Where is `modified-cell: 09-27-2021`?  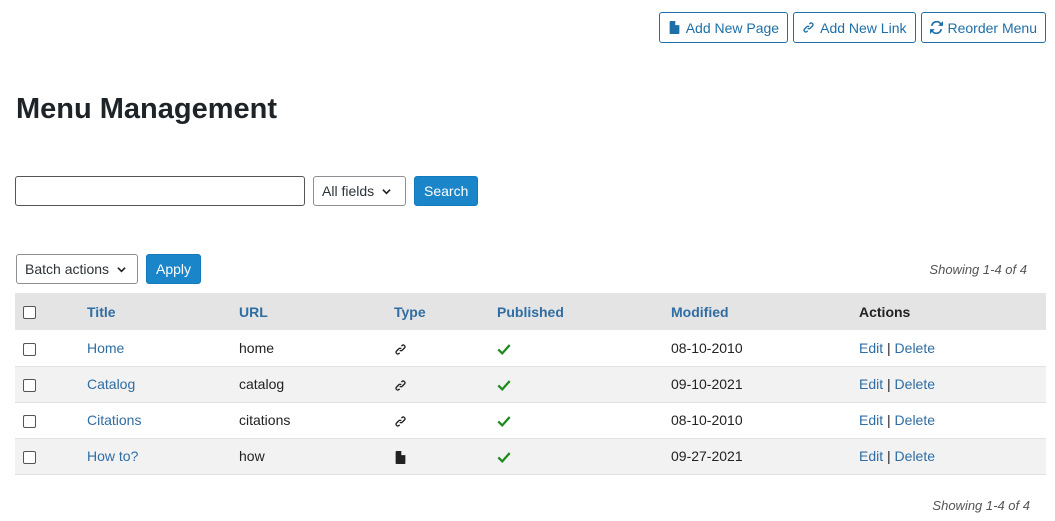
modified-cell: 09-27-2021 is located at coordinates (765, 456).